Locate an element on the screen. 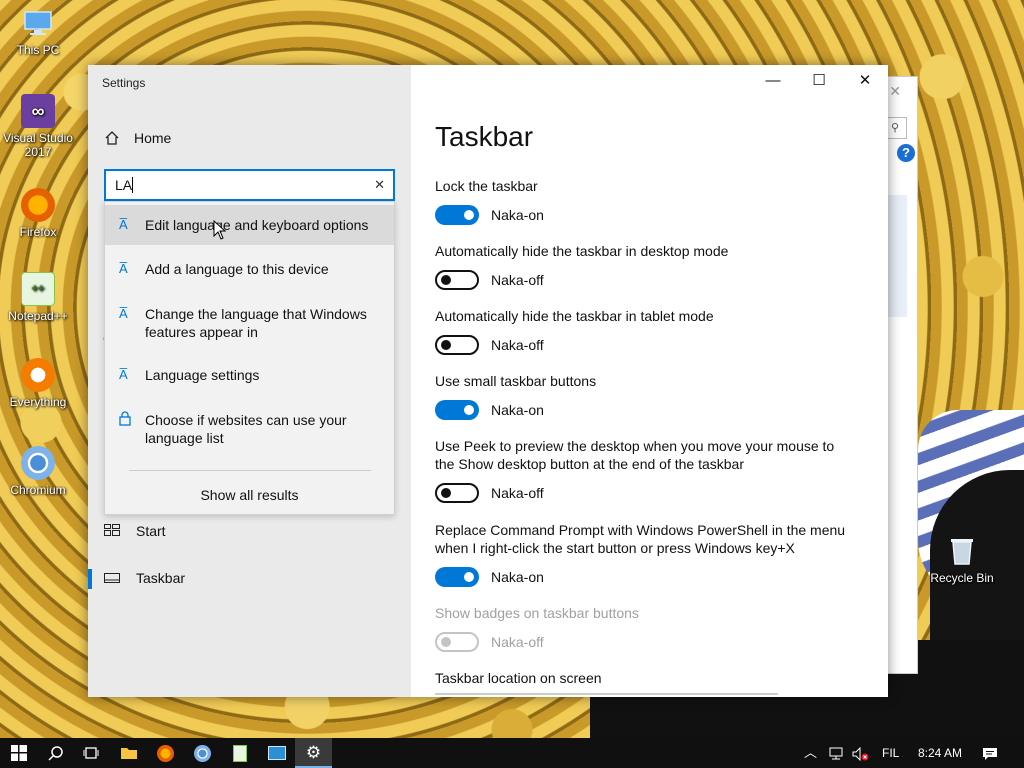 Image resolution: width=1024 pixels, height=768 pixels. desktop-icon-firefox: Firefox is located at coordinates (38, 213).